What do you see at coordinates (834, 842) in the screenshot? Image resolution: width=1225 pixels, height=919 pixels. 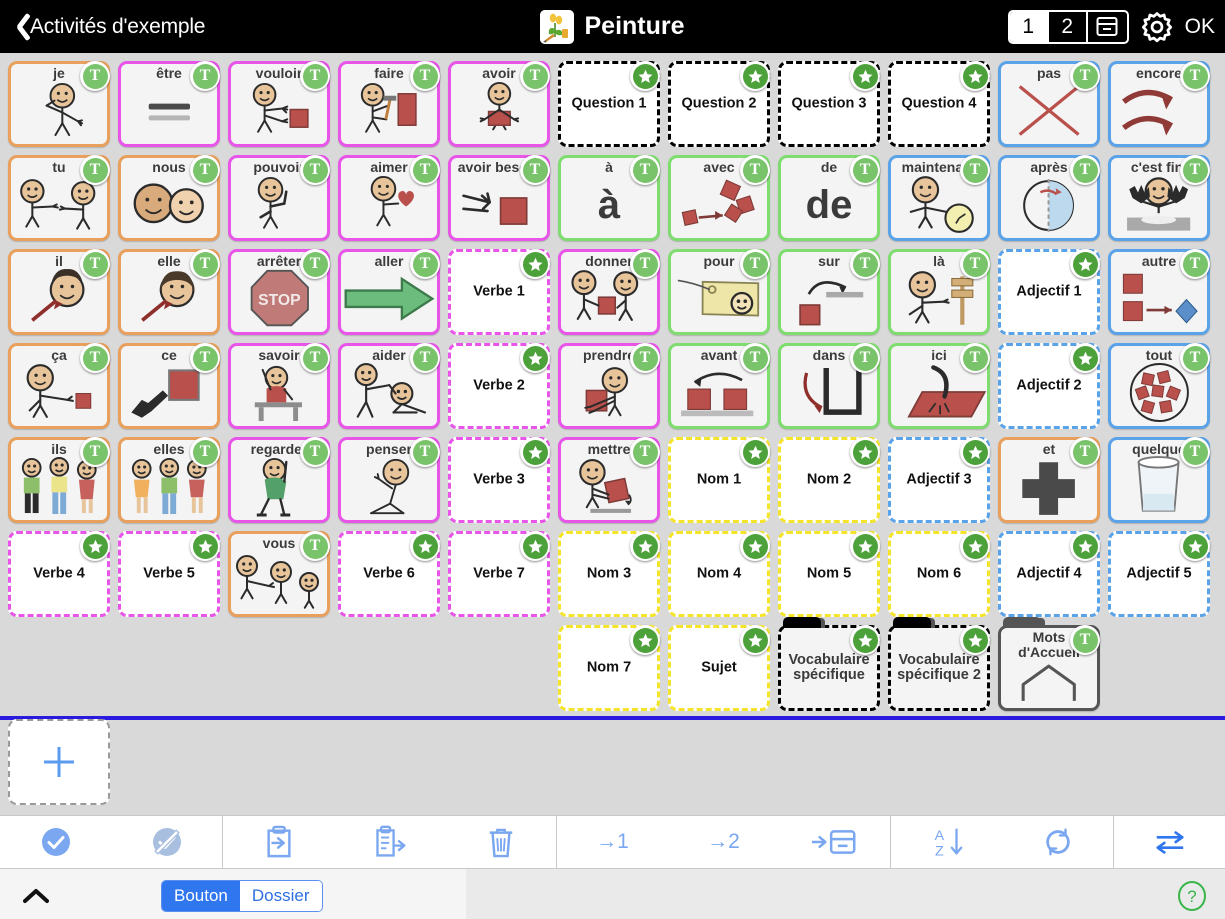 I see `move-to-archive-button` at bounding box center [834, 842].